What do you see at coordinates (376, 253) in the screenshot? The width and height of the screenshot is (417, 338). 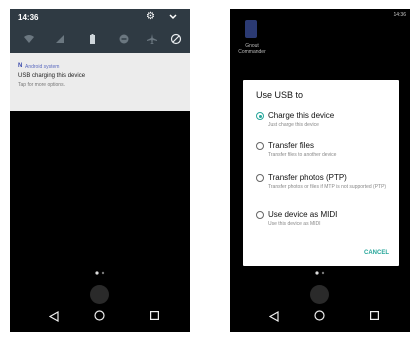 I see `cancel-button: CANCEL` at bounding box center [376, 253].